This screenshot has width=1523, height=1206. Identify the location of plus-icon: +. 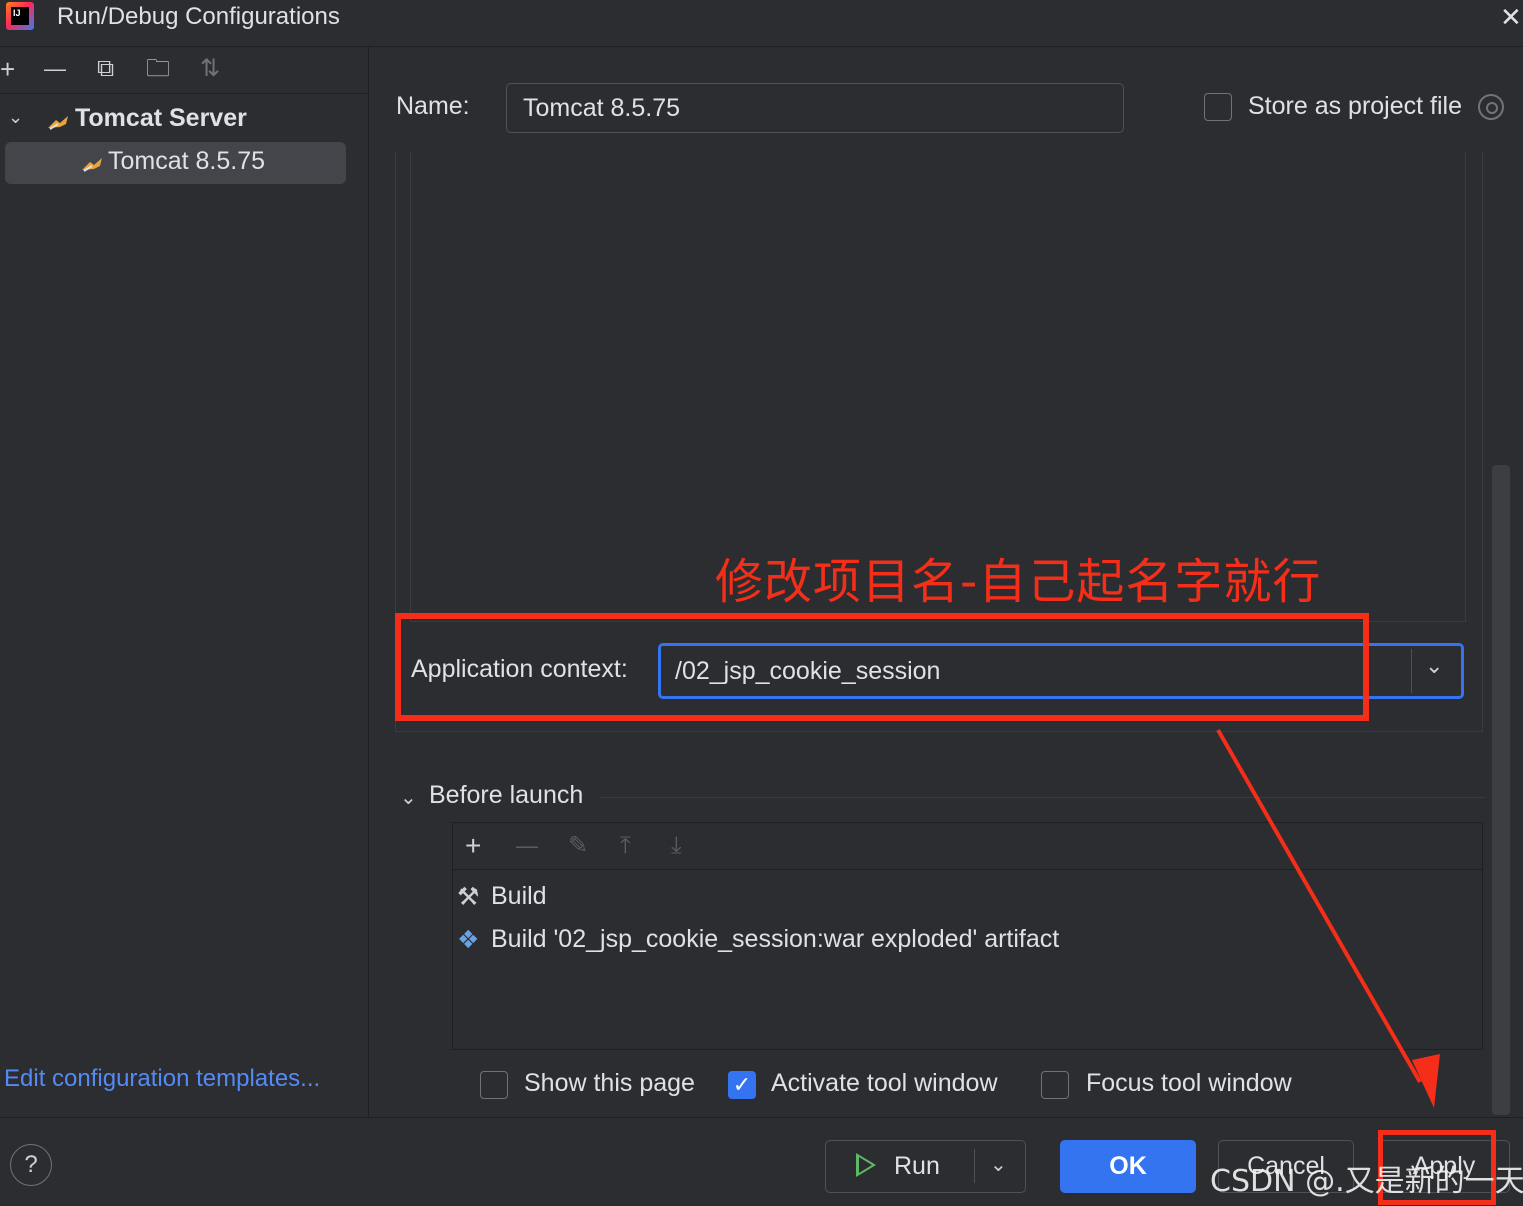
(7, 69).